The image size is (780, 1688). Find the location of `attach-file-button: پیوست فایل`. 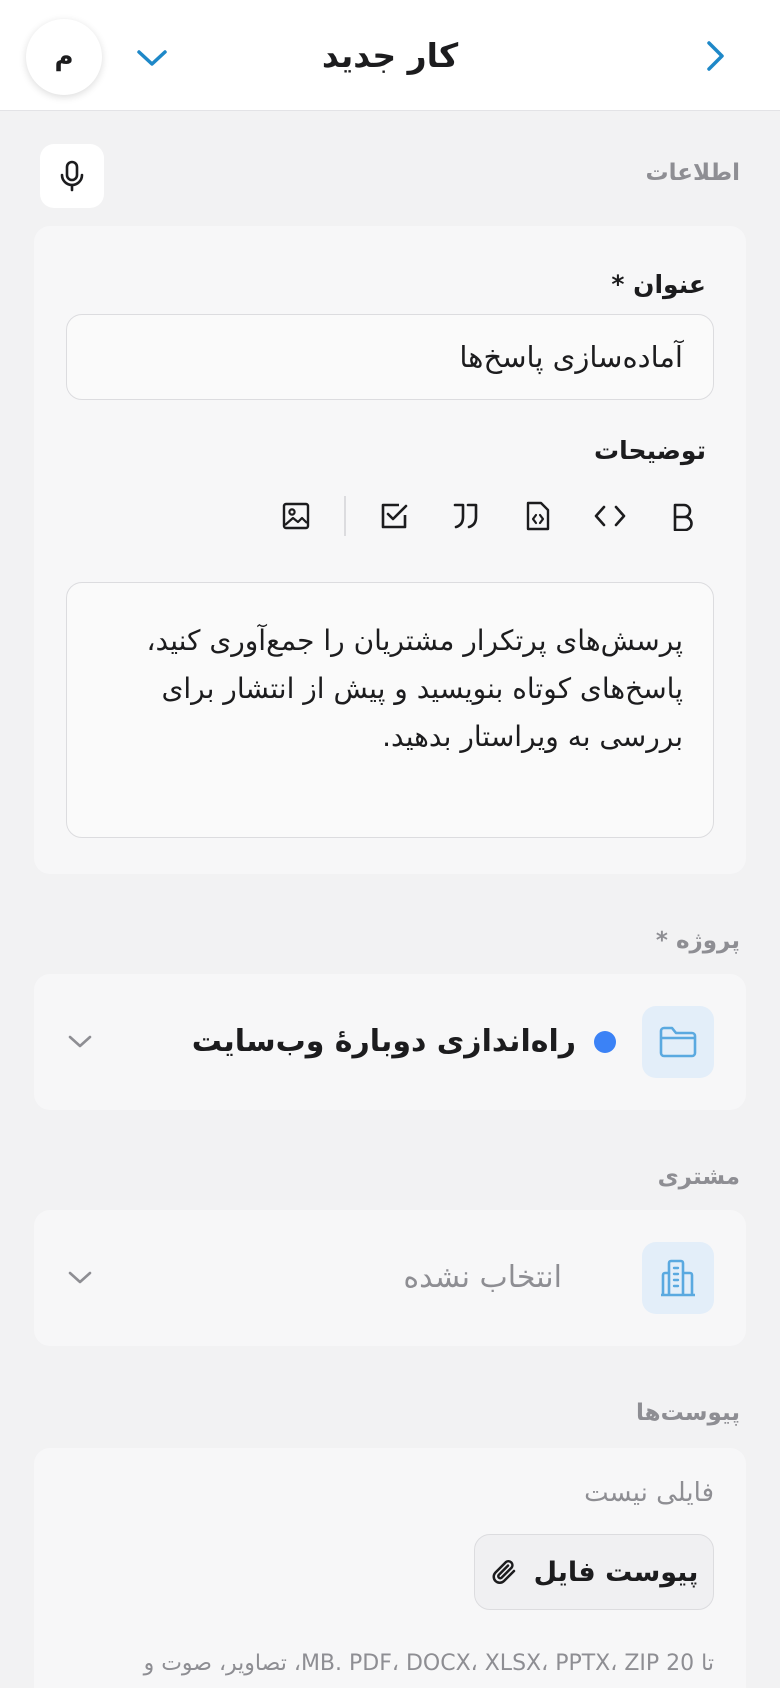

attach-file-button: پیوست فایل is located at coordinates (594, 1572).